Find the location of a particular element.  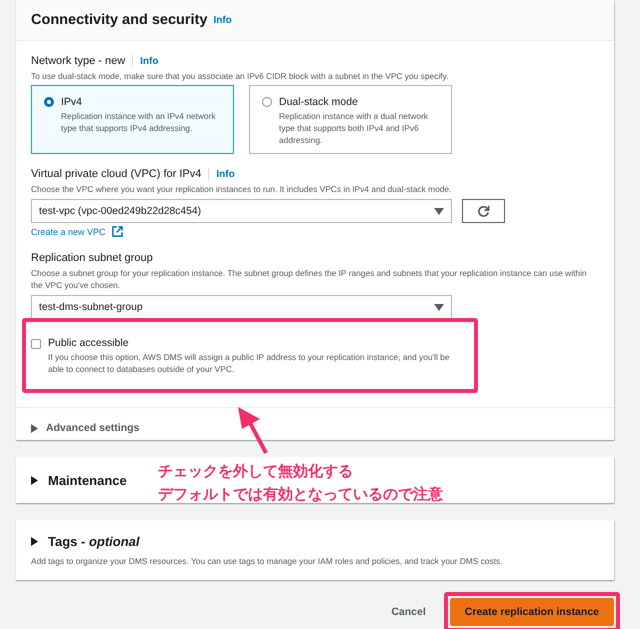

vpc-select: test-vpc (vpc-00ed249b22d28c454) is located at coordinates (241, 211).